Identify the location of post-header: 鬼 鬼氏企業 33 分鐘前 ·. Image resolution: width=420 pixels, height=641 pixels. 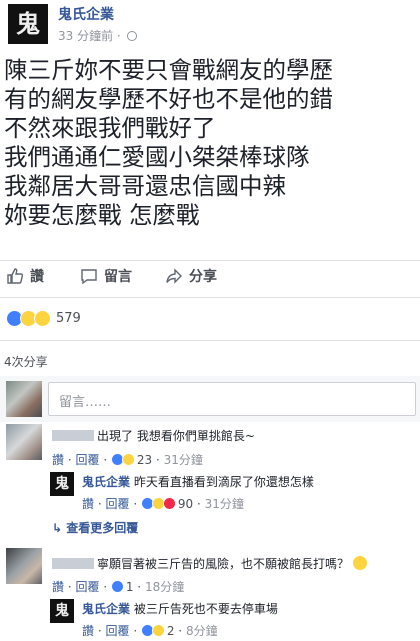
(210, 26).